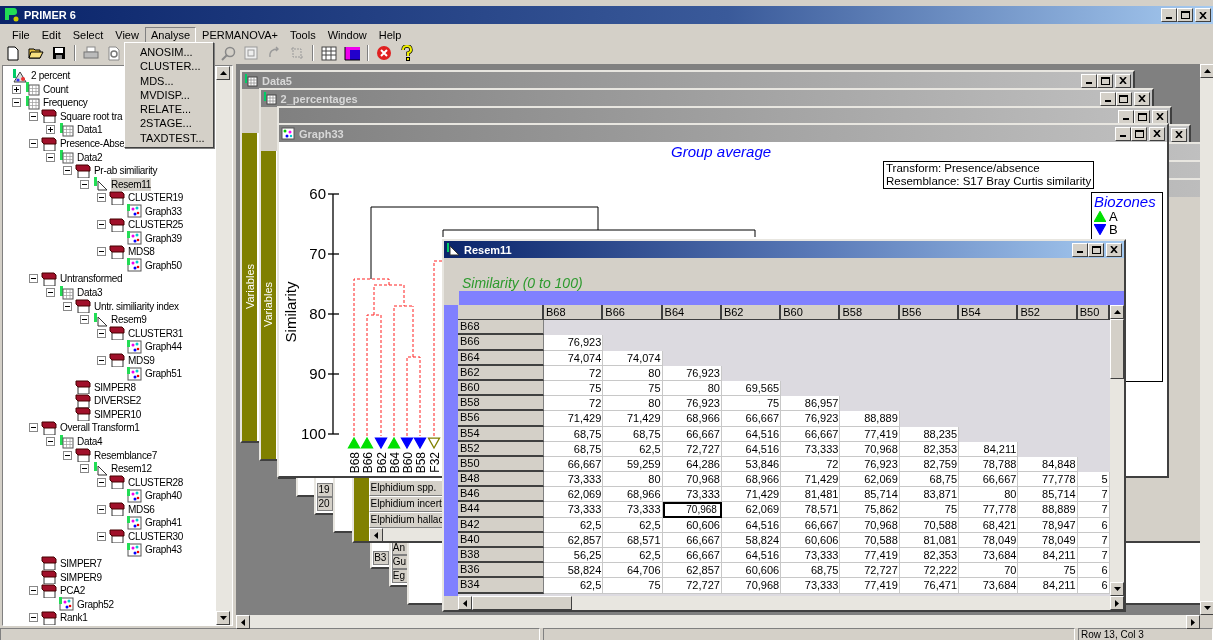 The height and width of the screenshot is (640, 1213). I want to click on tree-item: Count, so click(56, 89).